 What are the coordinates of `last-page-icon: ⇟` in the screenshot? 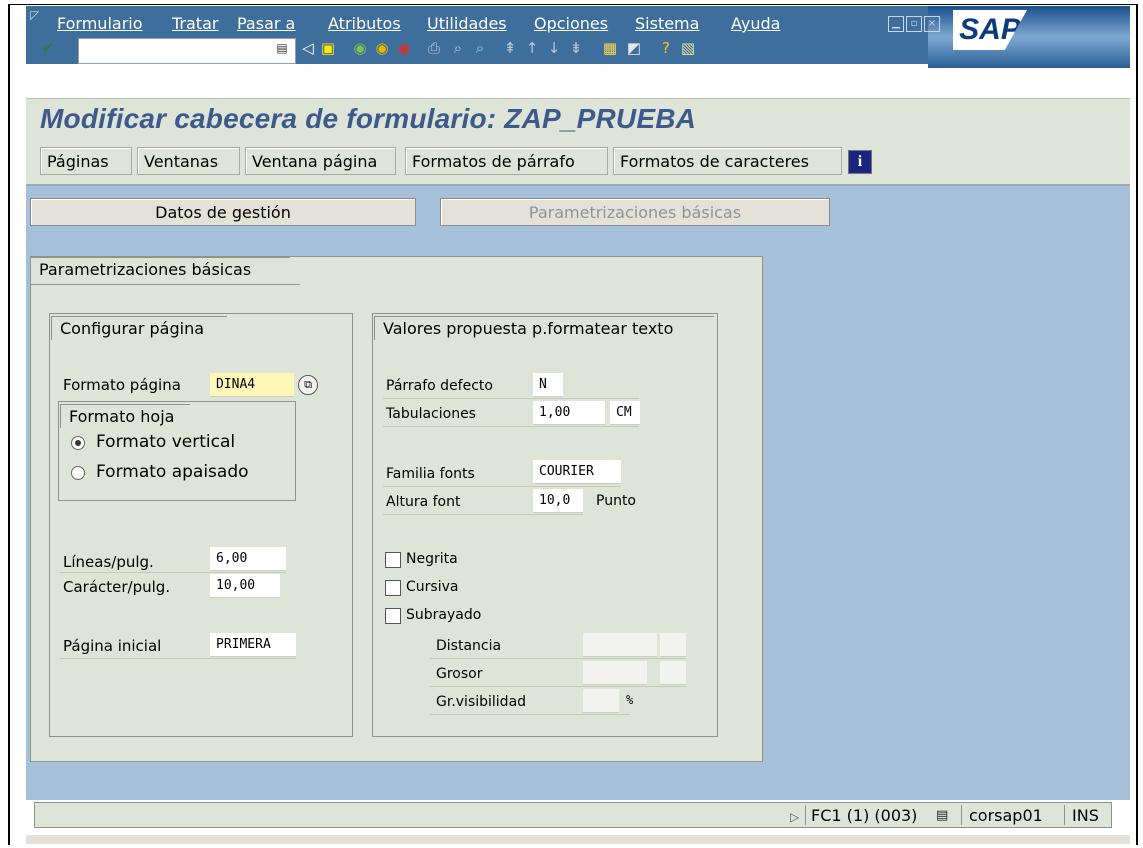 It's located at (576, 48).